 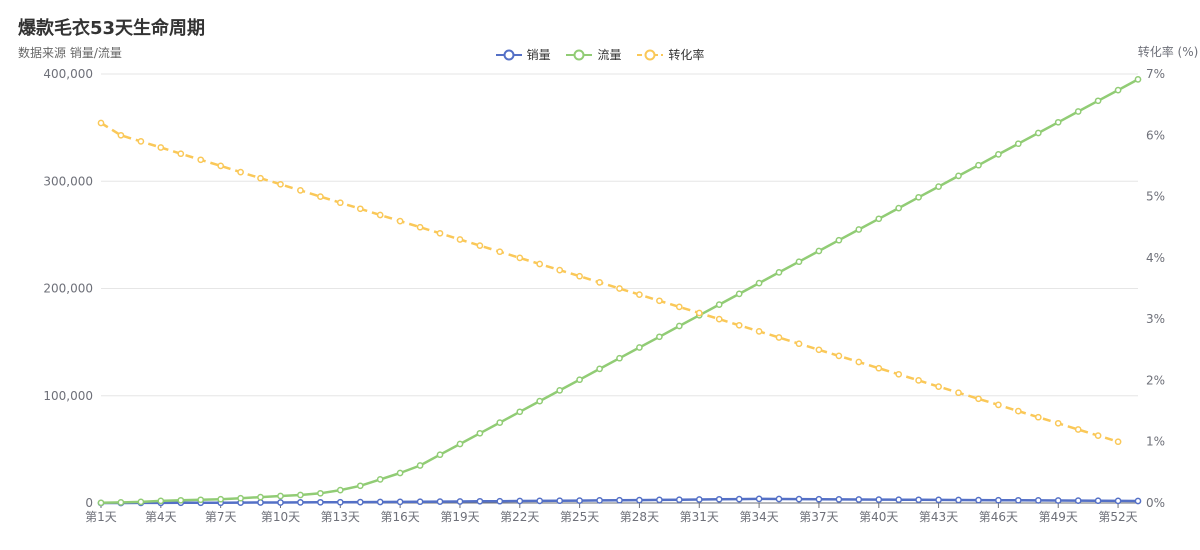 What do you see at coordinates (998, 517) in the screenshot?
I see `x-tick-label: 第46天` at bounding box center [998, 517].